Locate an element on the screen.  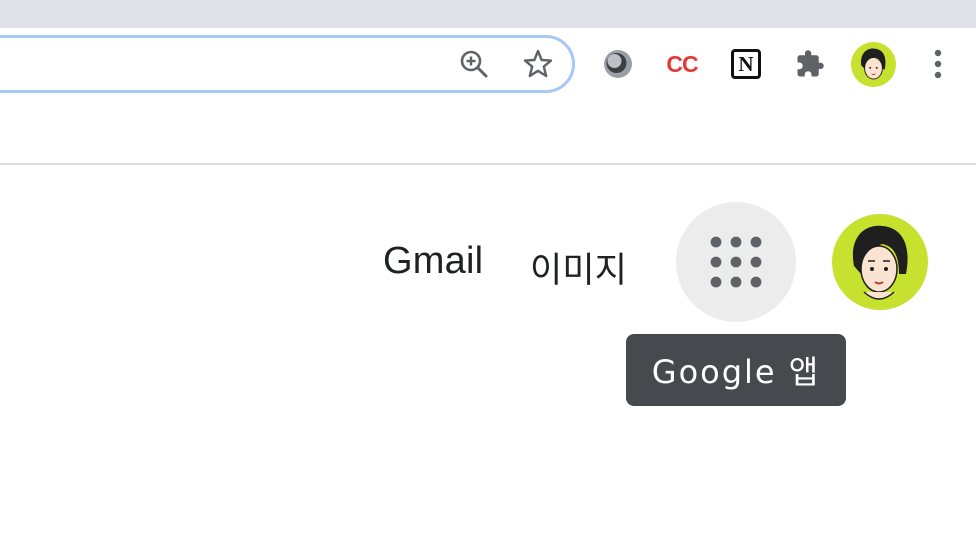
account-avatar is located at coordinates (880, 262).